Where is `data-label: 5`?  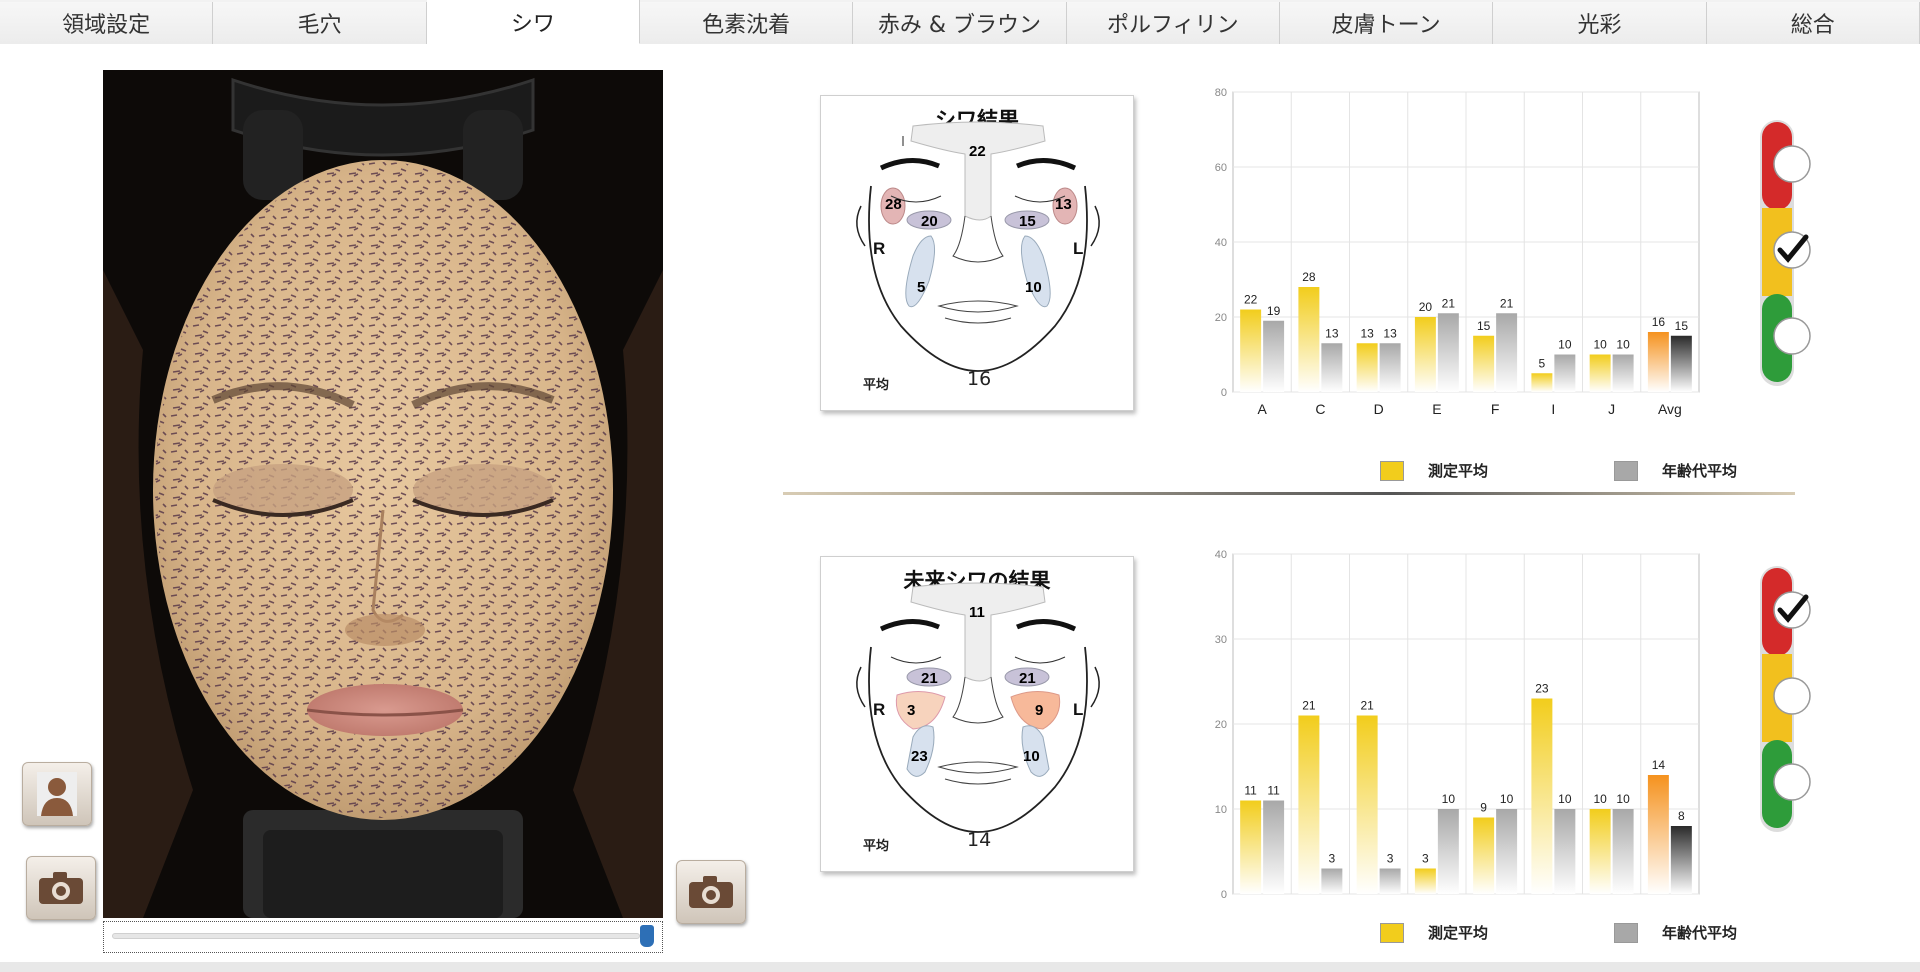
data-label: 5 is located at coordinates (1542, 363).